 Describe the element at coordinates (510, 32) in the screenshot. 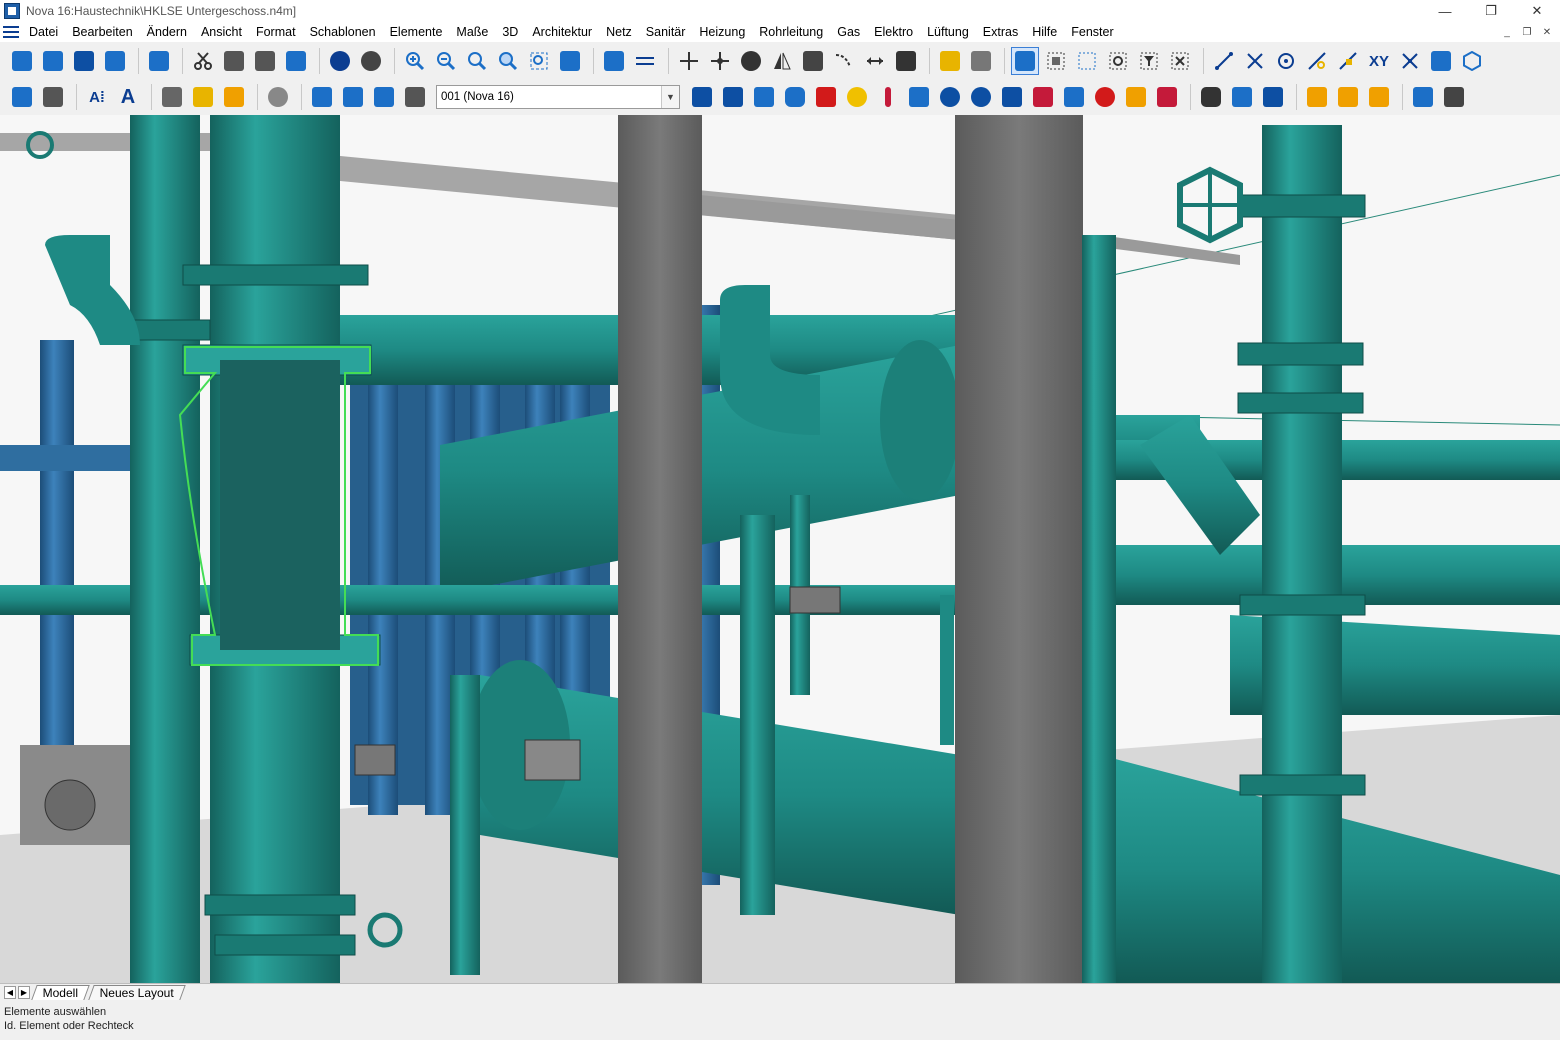

I see `menu-3d: 3D` at that location.